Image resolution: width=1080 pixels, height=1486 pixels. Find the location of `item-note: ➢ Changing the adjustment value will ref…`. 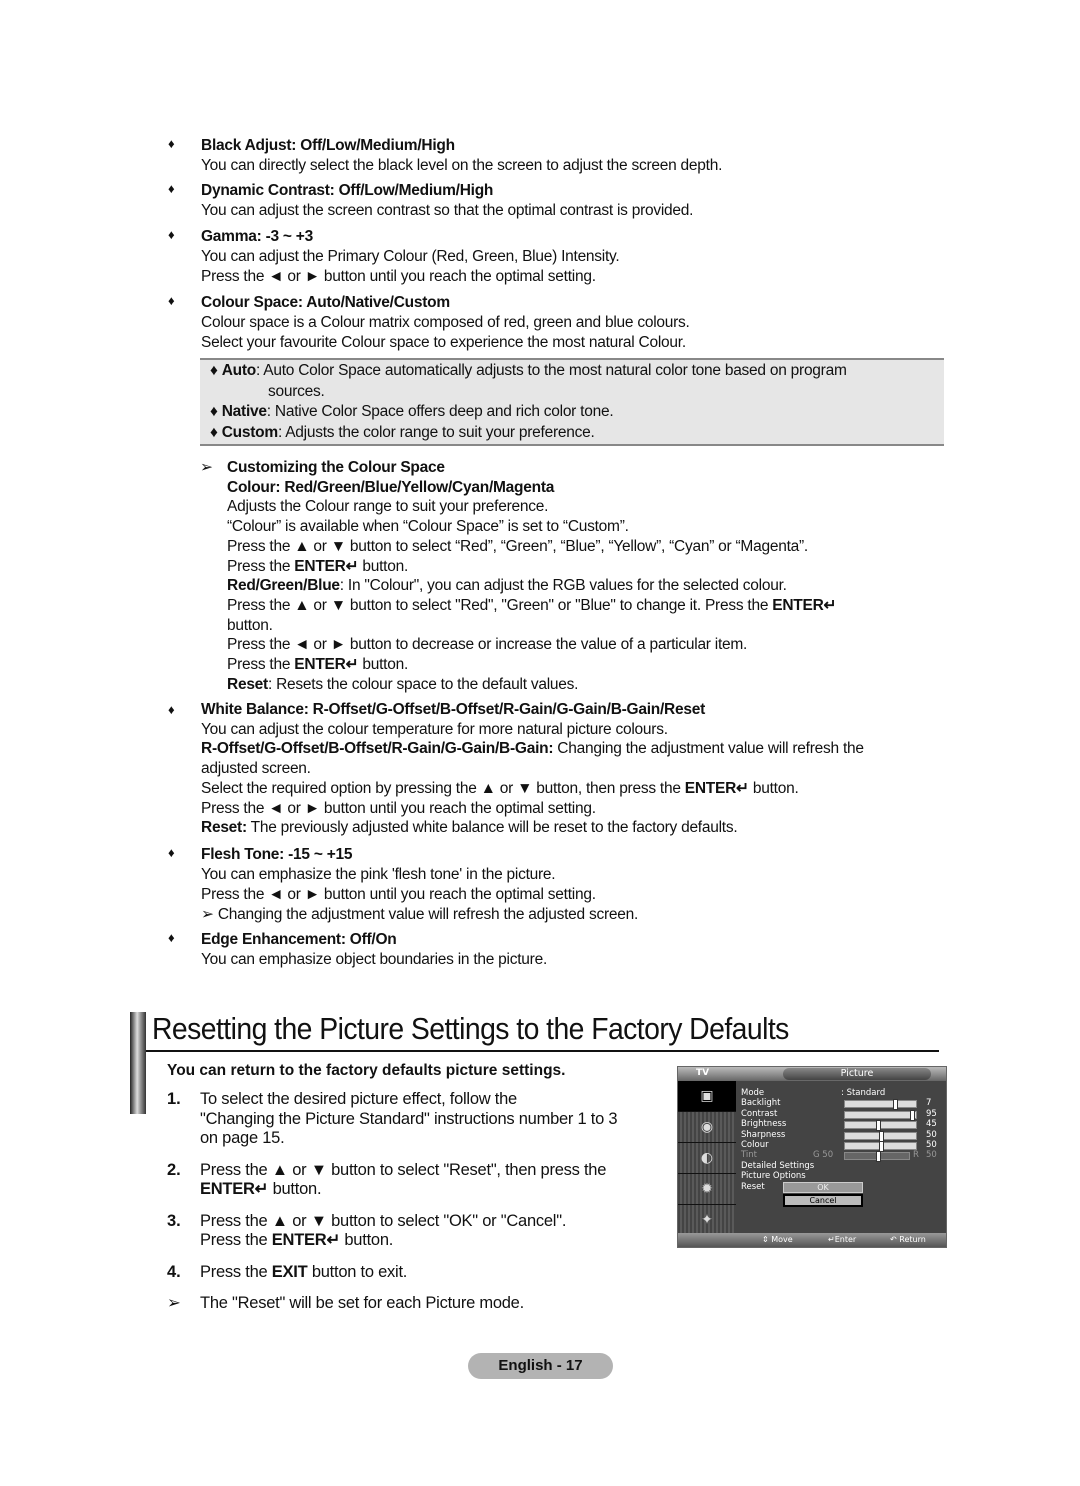

item-note: ➢ Changing the adjustment value will ref… is located at coordinates (420, 914).